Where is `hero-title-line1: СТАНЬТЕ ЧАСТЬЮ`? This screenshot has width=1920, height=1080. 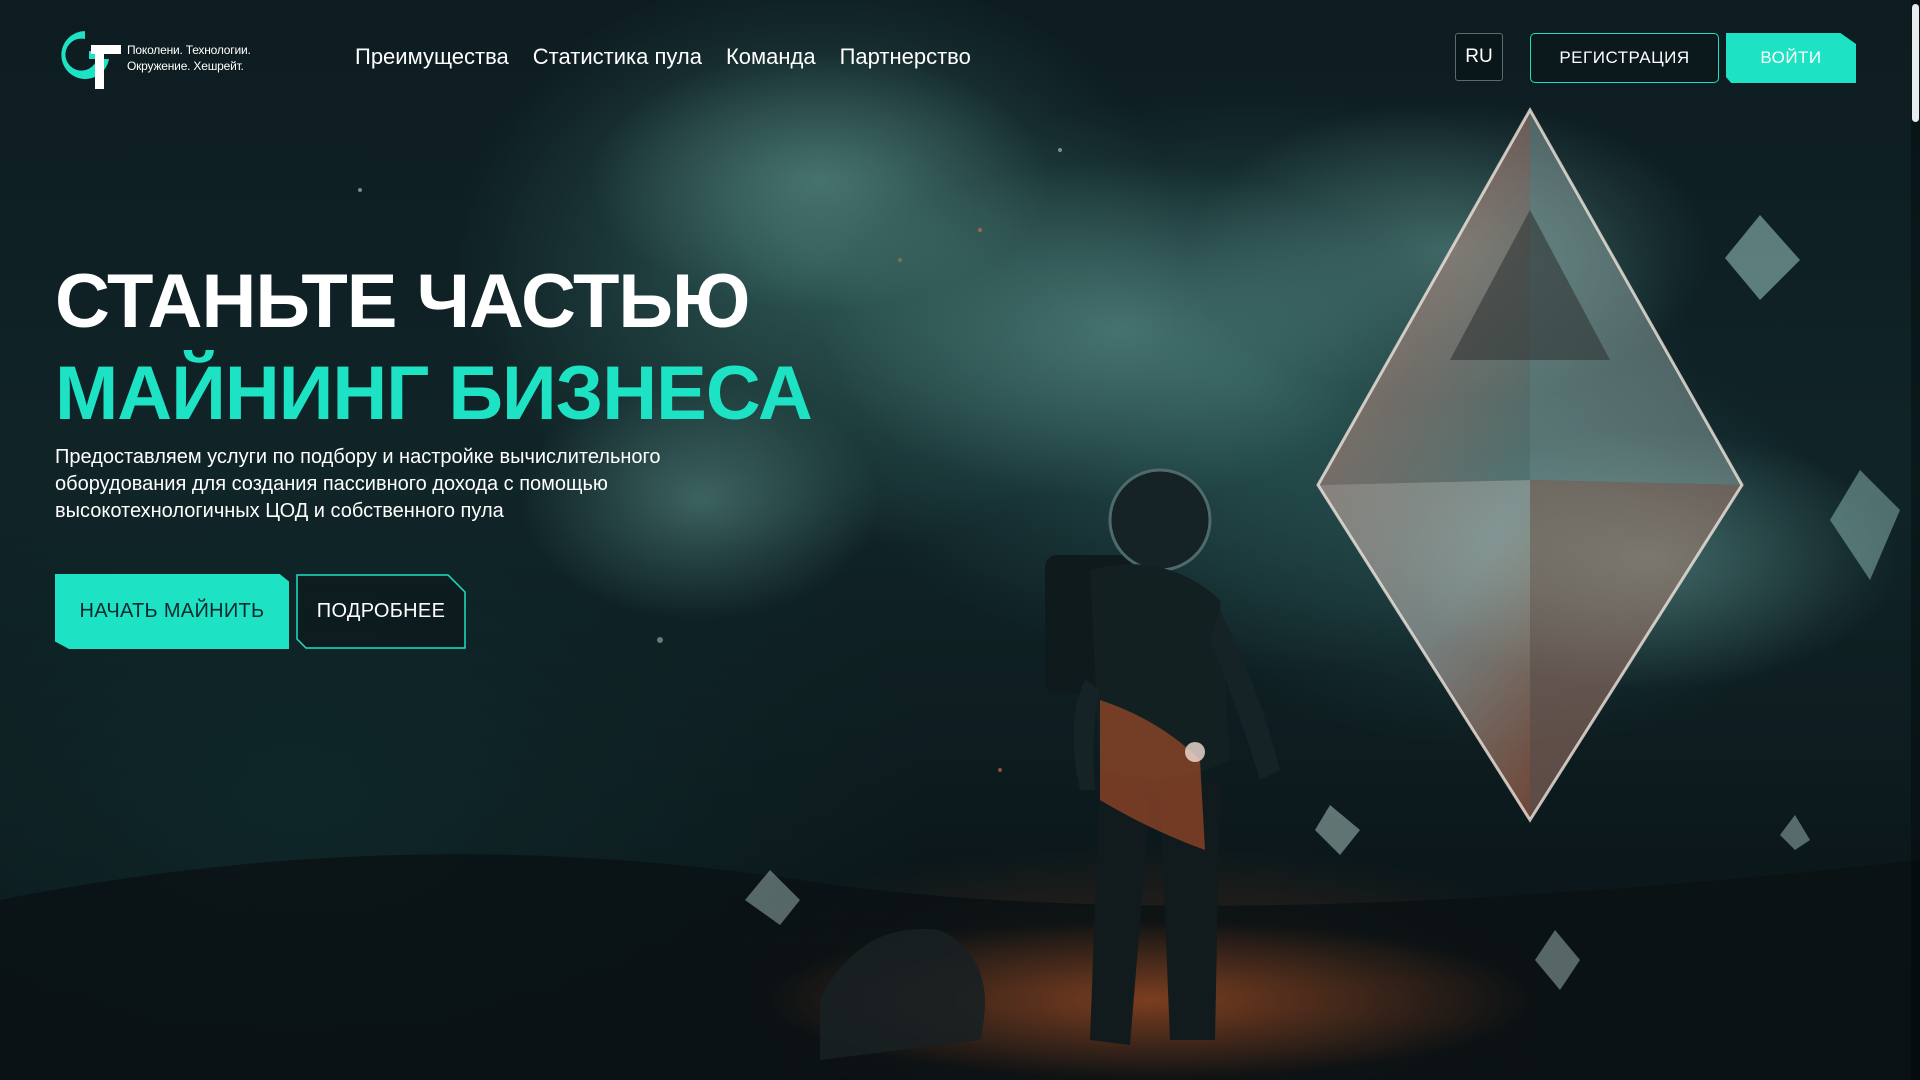
hero-title-line1: СТАНЬТЕ ЧАСТЬЮ is located at coordinates (402, 301).